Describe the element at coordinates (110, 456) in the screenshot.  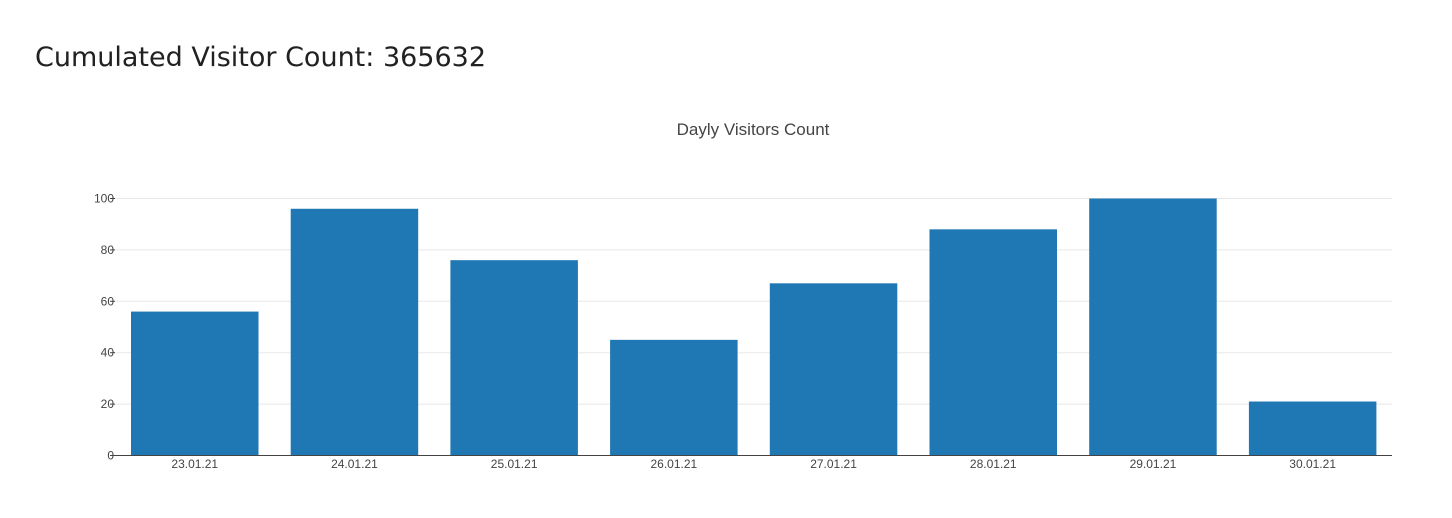
I see `y-tick-label: 0` at that location.